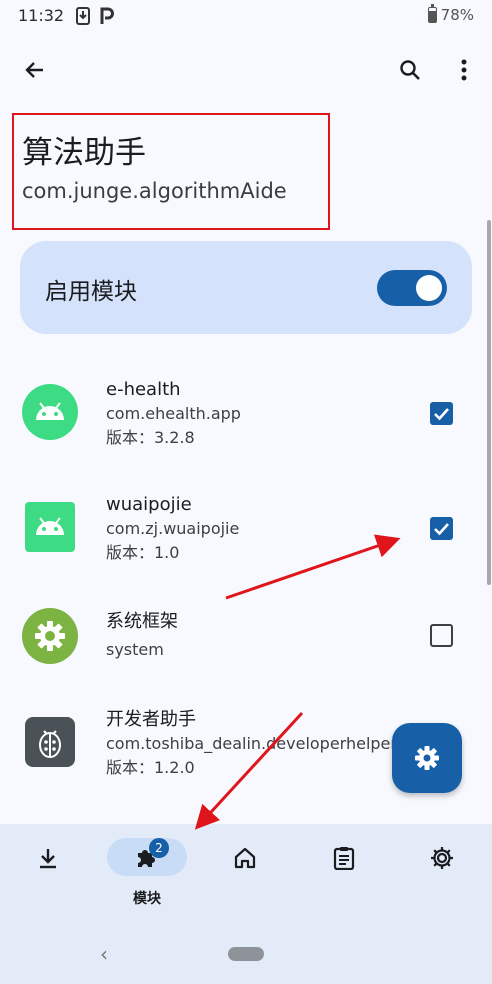  I want to click on more-vert-icon, so click(464, 70).